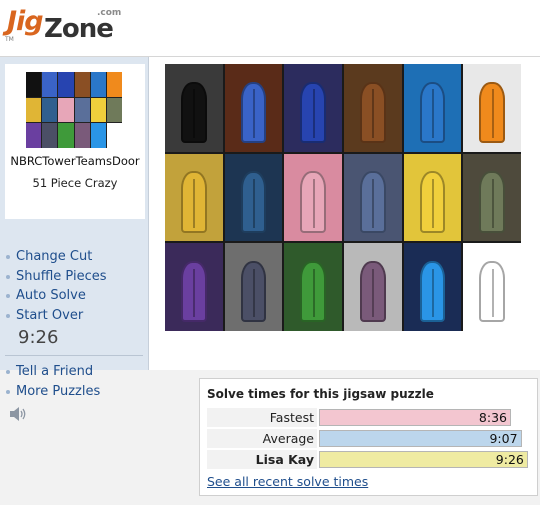 The image size is (540, 505). Describe the element at coordinates (56, 296) in the screenshot. I see `auto-solve-link: Auto Solve` at that location.